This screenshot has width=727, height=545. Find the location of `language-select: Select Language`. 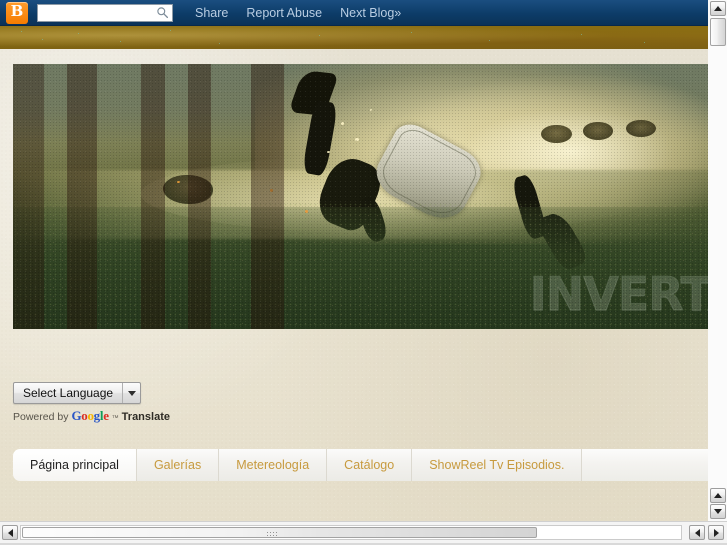

language-select: Select Language is located at coordinates (77, 393).